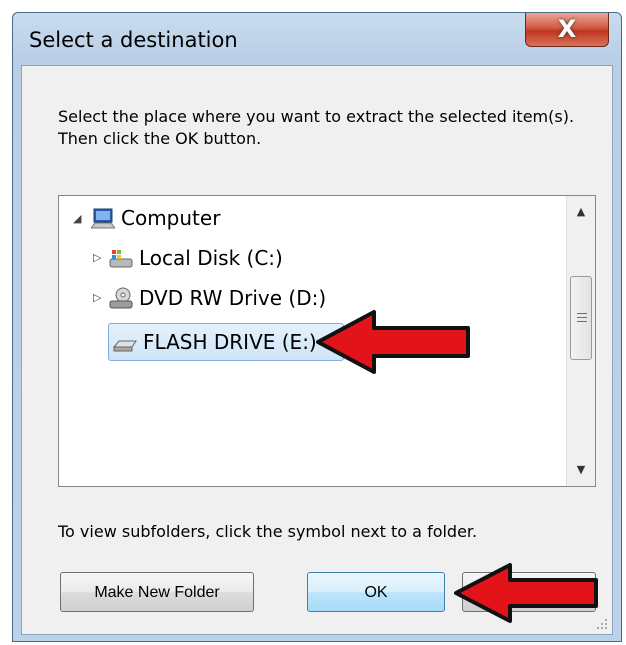  I want to click on computer-icon, so click(103, 218).